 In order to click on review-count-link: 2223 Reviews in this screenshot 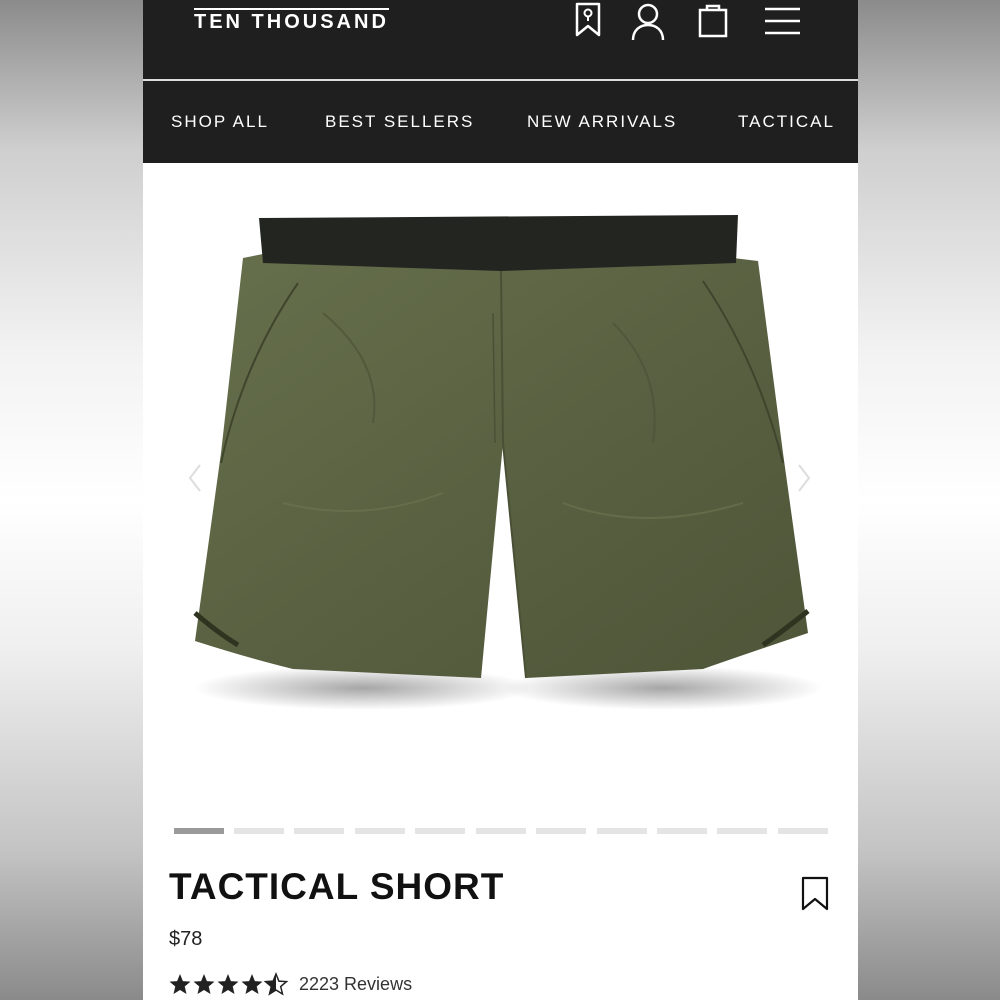, I will do `click(355, 984)`.